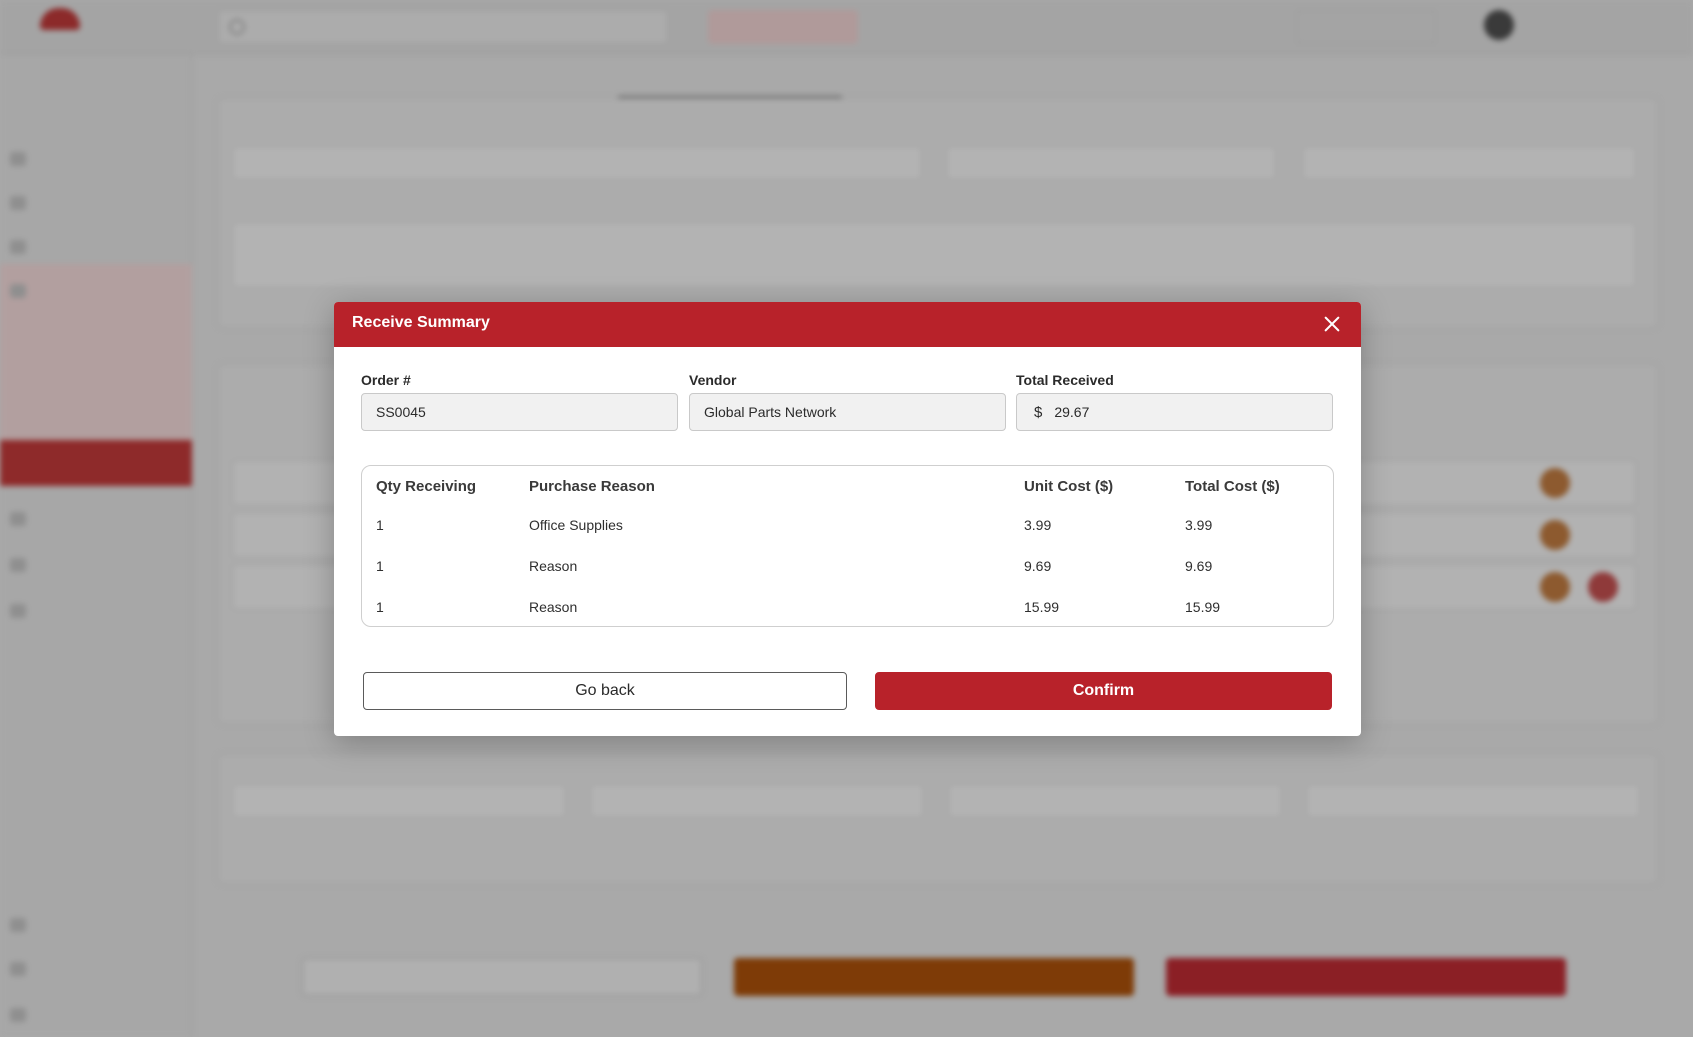 This screenshot has width=1693, height=1037. Describe the element at coordinates (576, 525) in the screenshot. I see `row-reason: Office Supplies` at that location.